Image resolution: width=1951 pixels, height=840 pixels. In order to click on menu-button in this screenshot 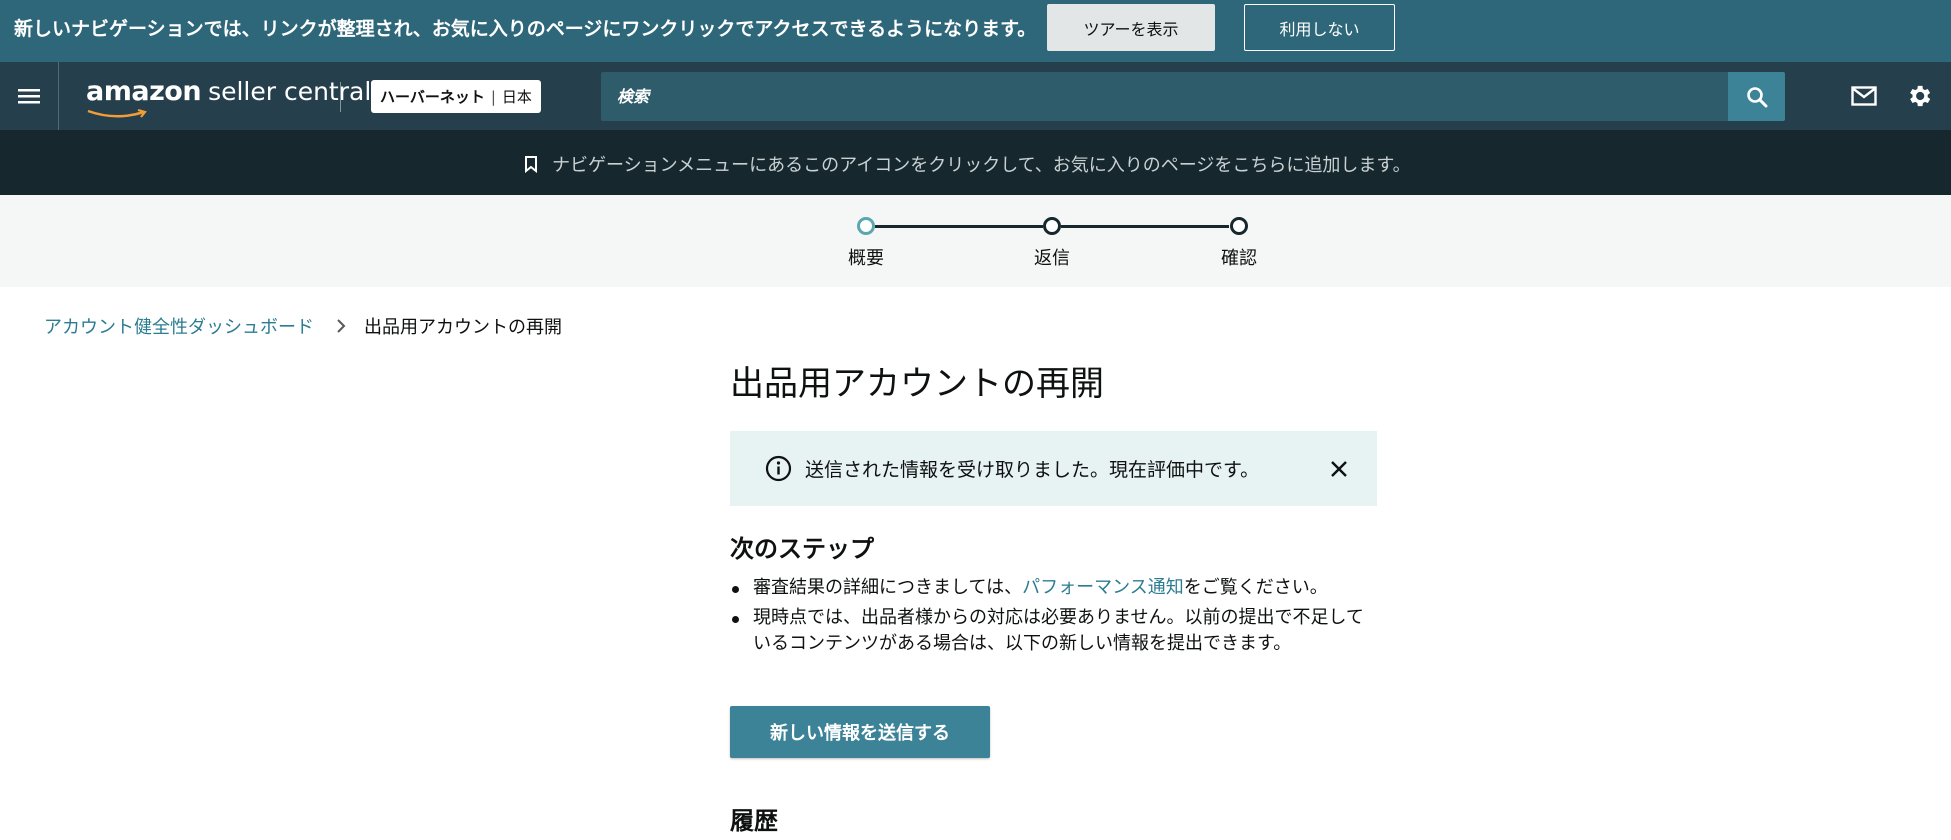, I will do `click(29, 96)`.